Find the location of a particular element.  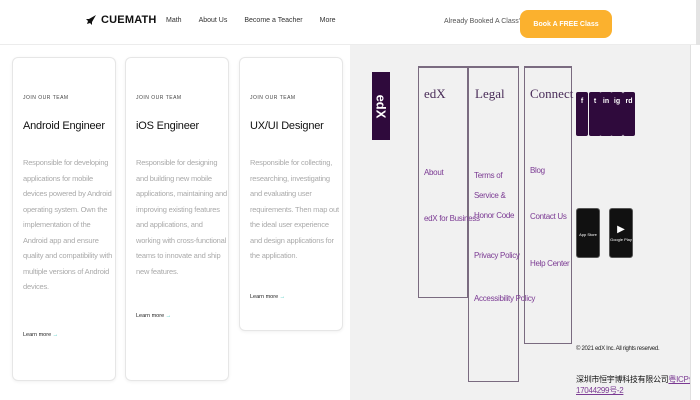

reddit-icon: rd is located at coordinates (629, 114).